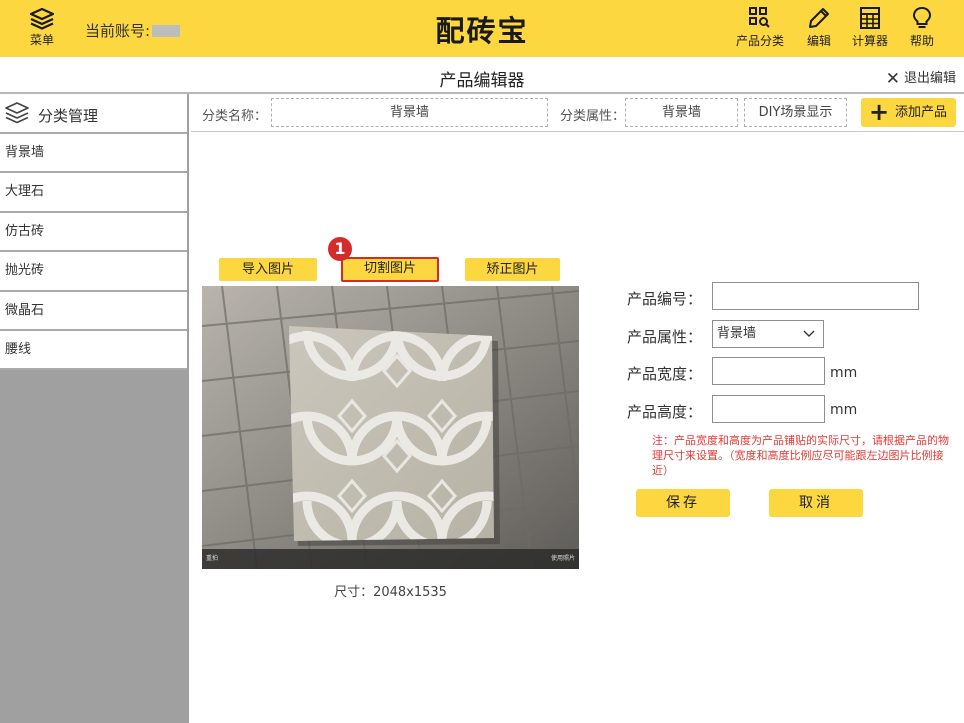 This screenshot has height=723, width=964. I want to click on product-no-label: 产品编号：, so click(665, 299).